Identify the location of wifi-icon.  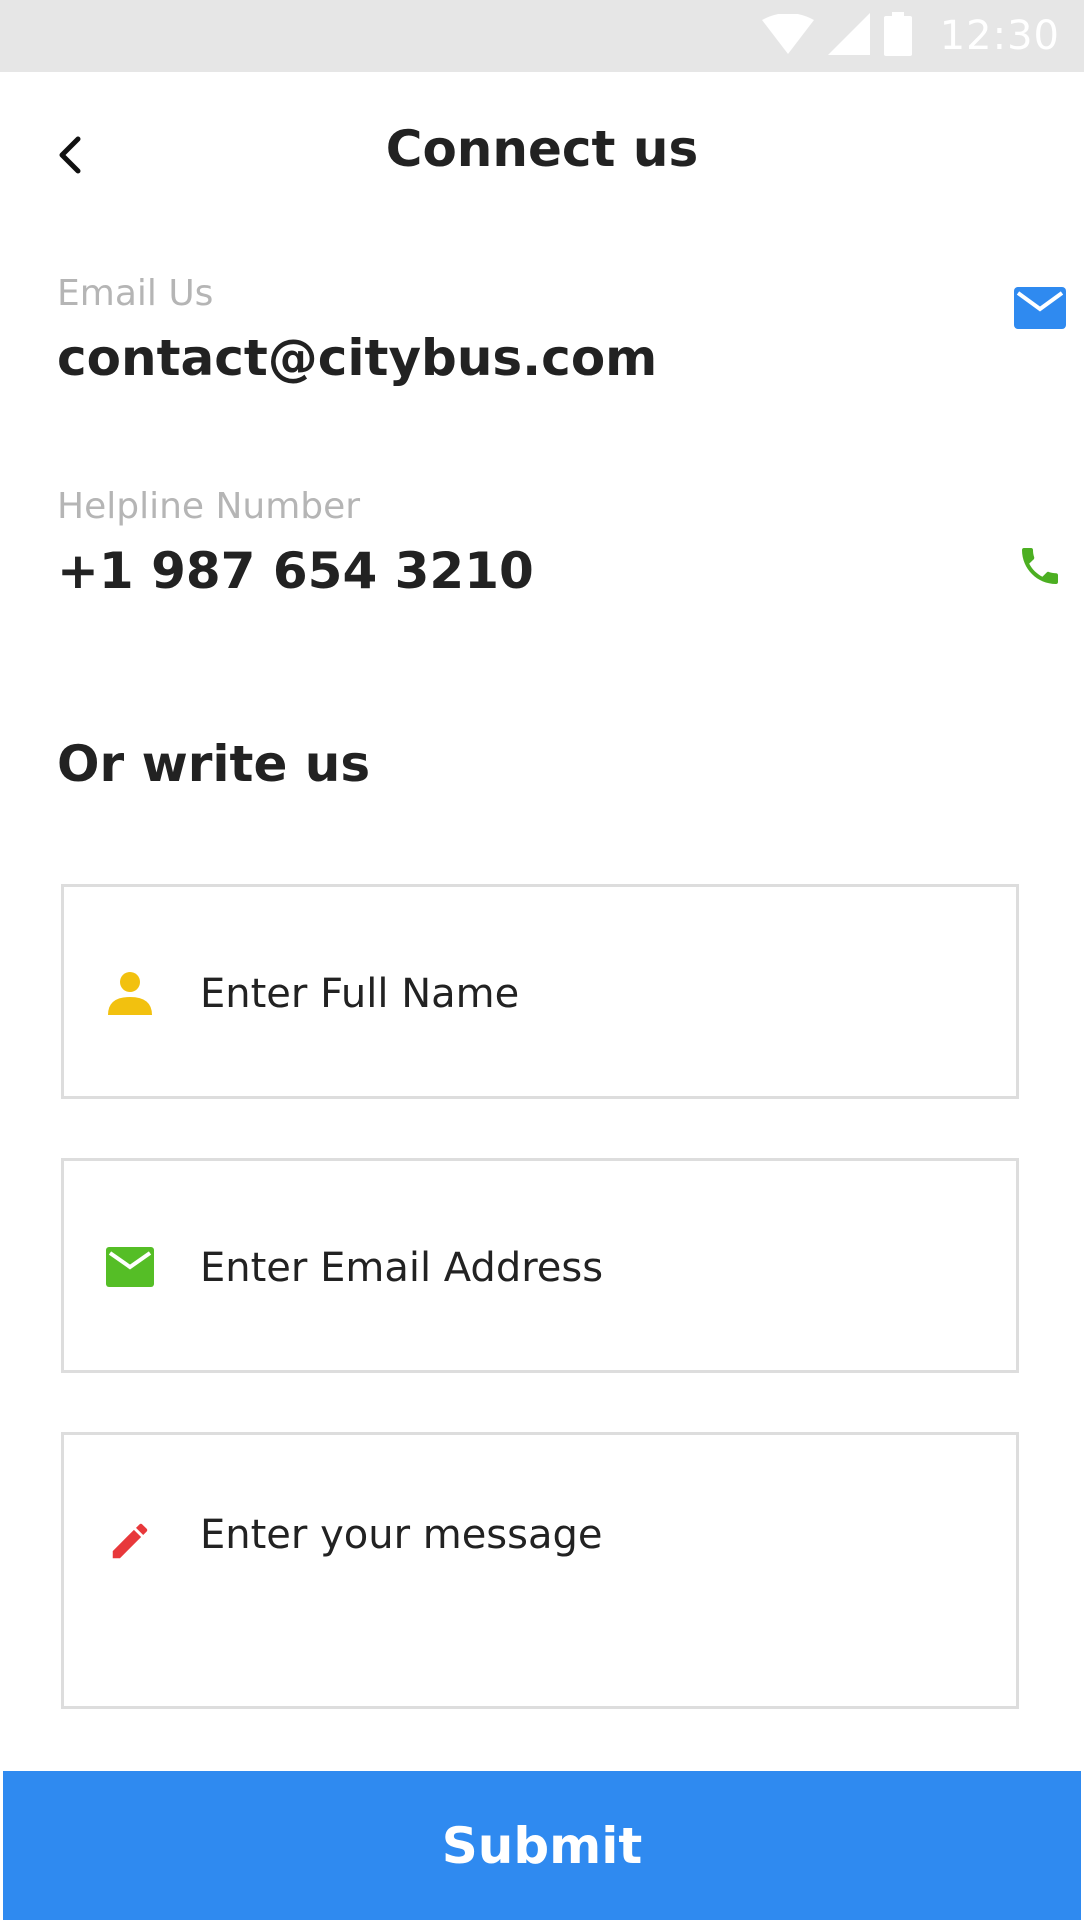
(787, 35).